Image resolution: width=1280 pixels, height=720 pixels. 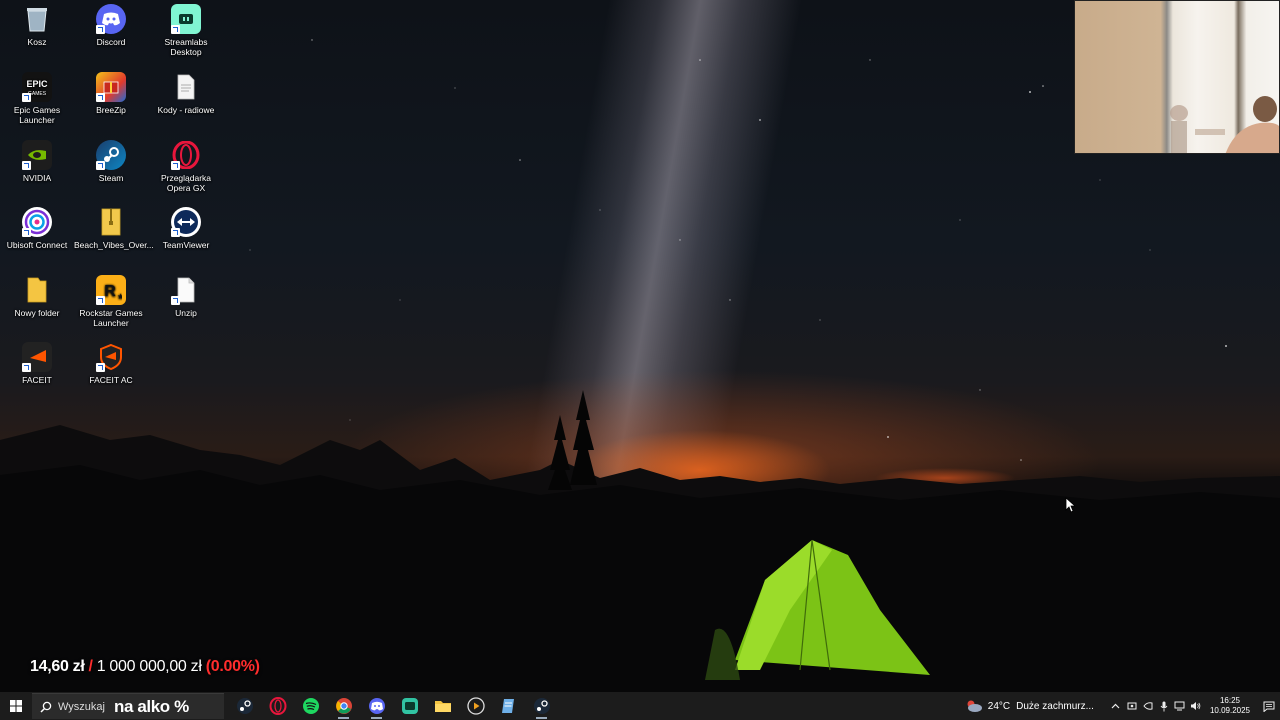 I want to click on taskbar-media-player, so click(x=475, y=706).